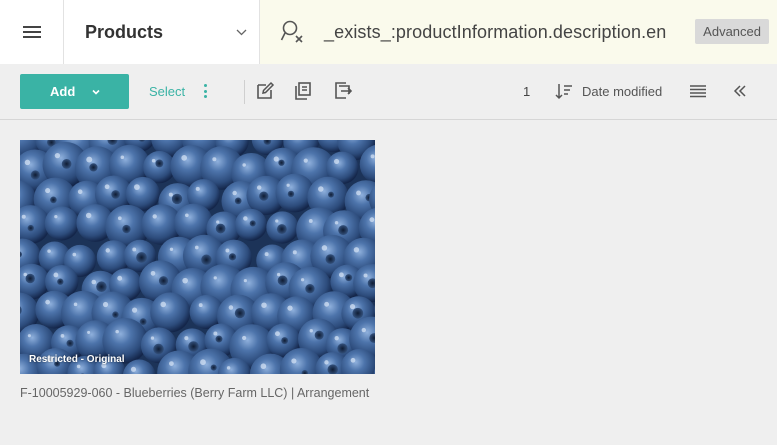  Describe the element at coordinates (527, 91) in the screenshot. I see `result-count: 1` at that location.